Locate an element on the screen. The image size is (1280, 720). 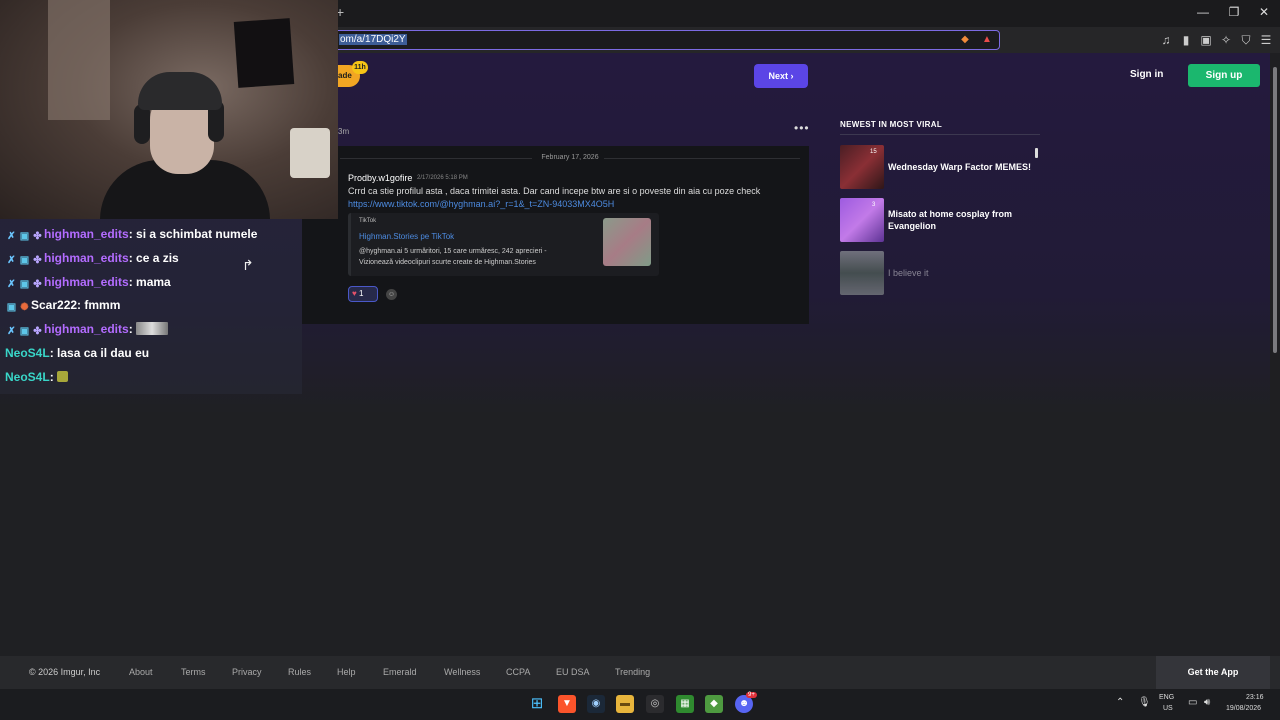
footer-link-about: About is located at coordinates (141, 672).